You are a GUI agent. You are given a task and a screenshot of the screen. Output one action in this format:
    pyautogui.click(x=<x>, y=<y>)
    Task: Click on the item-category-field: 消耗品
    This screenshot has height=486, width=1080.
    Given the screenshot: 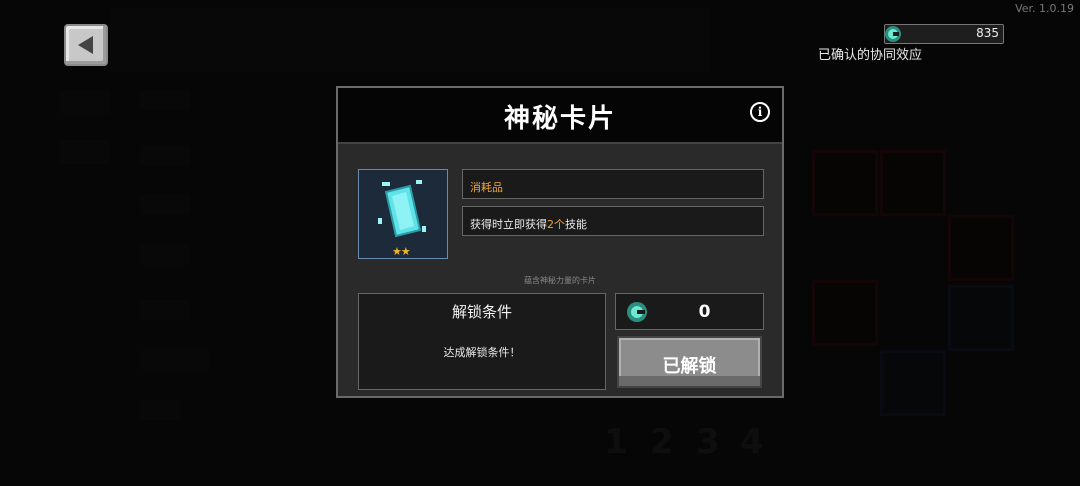 What is the action you would take?
    pyautogui.click(x=613, y=184)
    